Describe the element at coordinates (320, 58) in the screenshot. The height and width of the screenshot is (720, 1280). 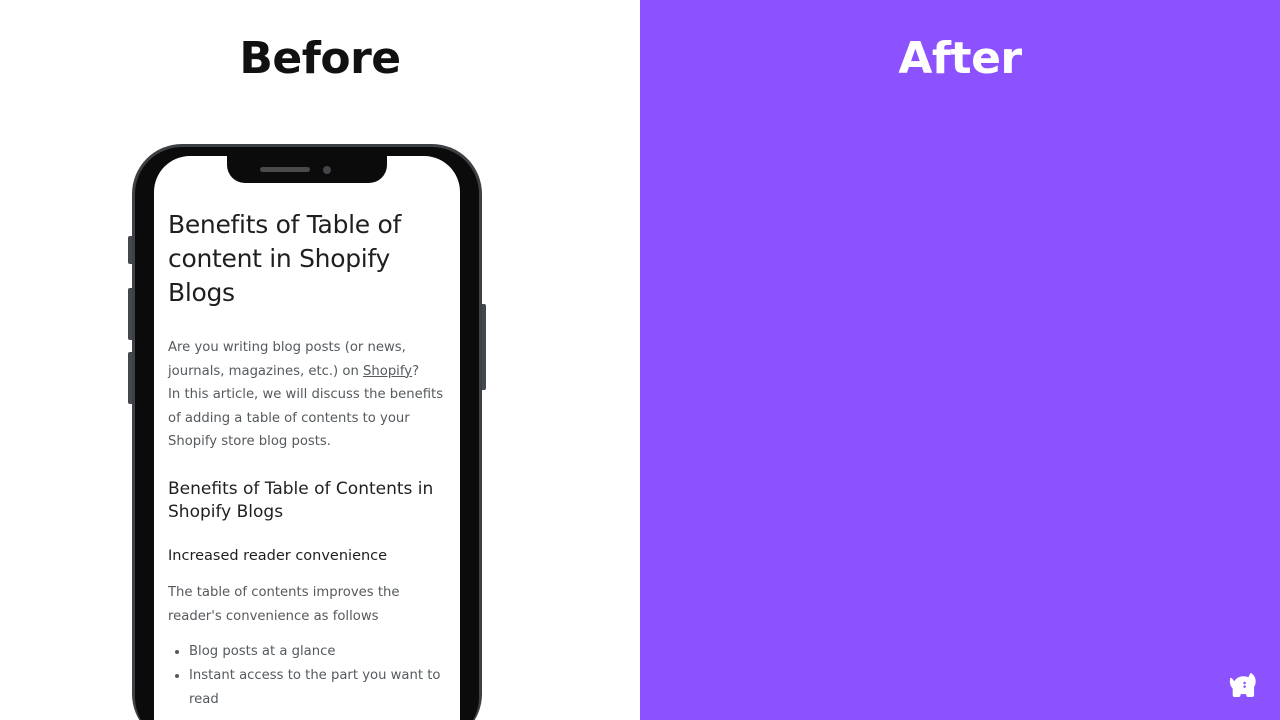
I see `before-panel-title: Before` at that location.